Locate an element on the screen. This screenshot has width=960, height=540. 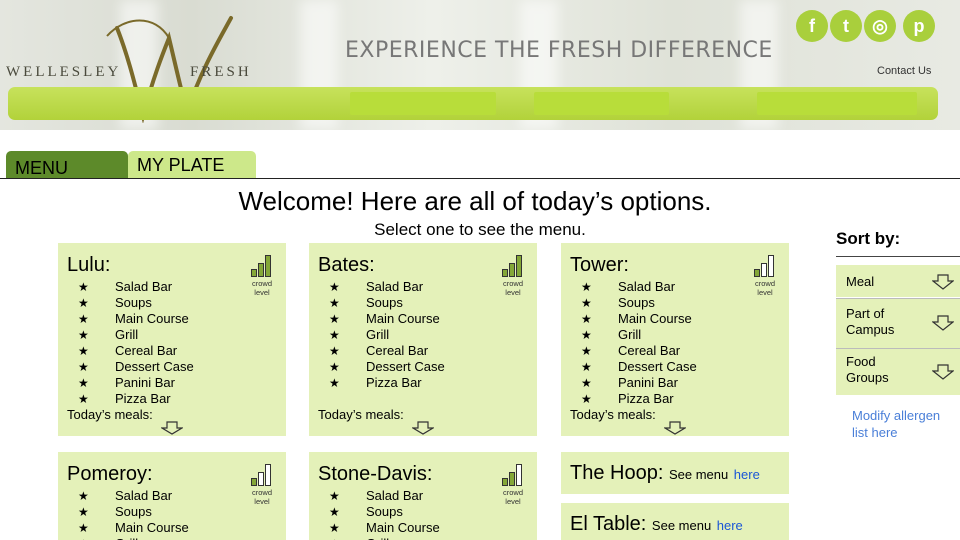
tab-menu: MENU is located at coordinates (67, 165).